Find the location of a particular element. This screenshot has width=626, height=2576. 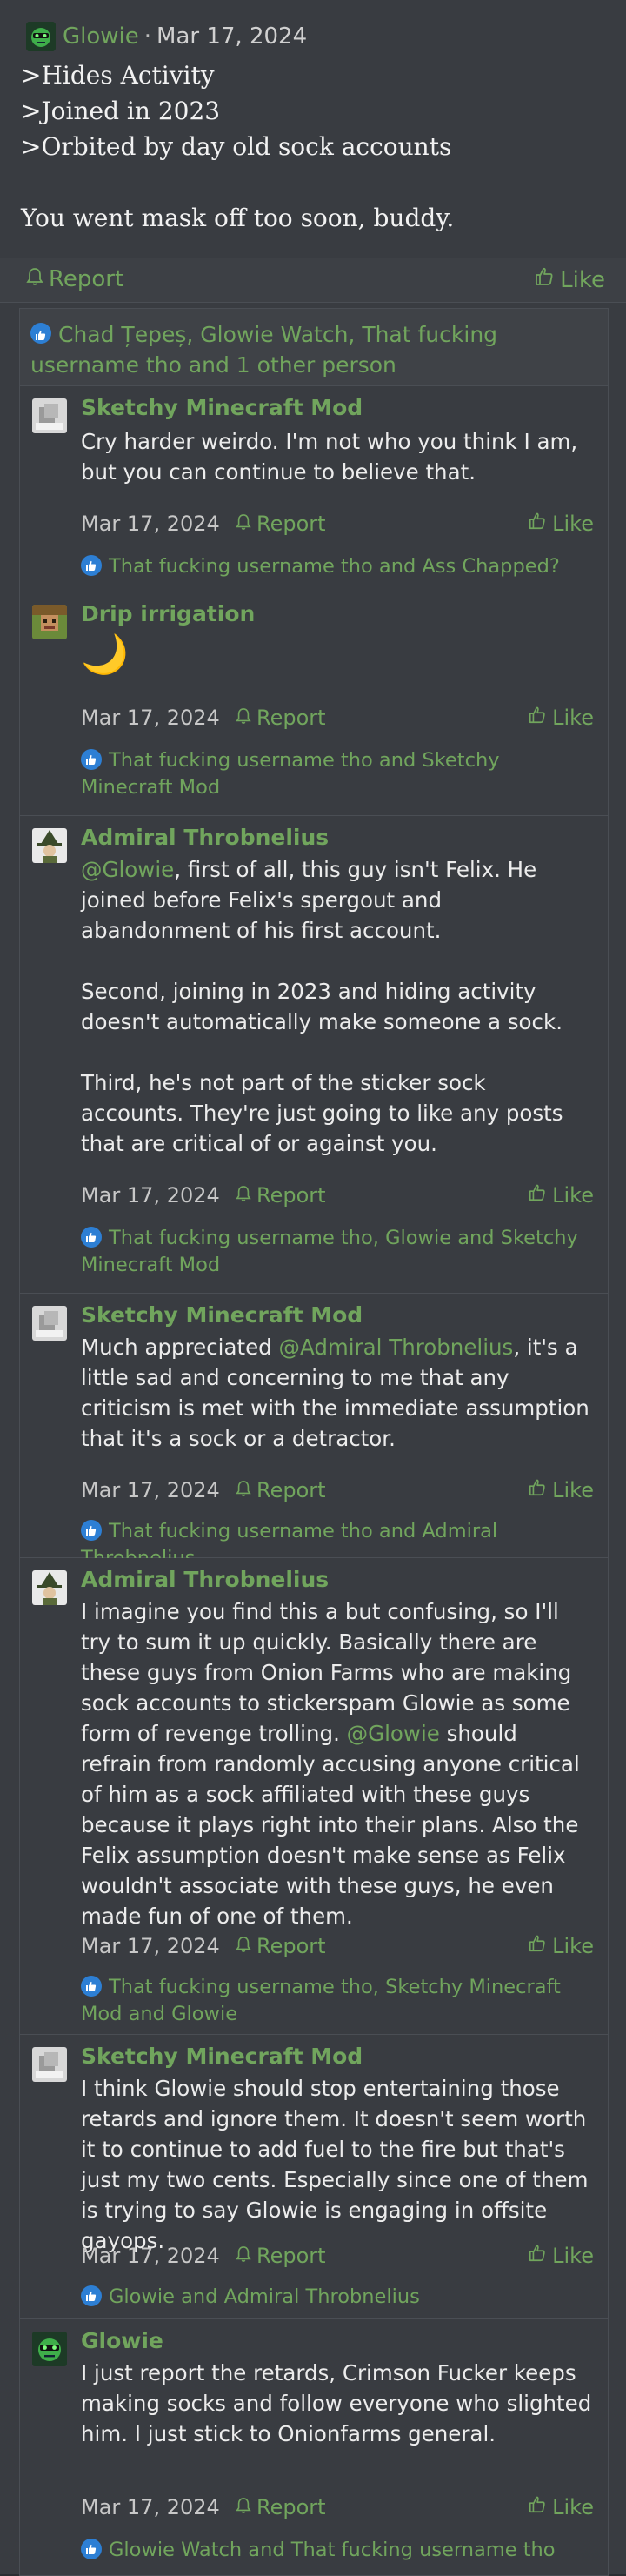

mention-link: @Admiral Throbnelius is located at coordinates (396, 1347).